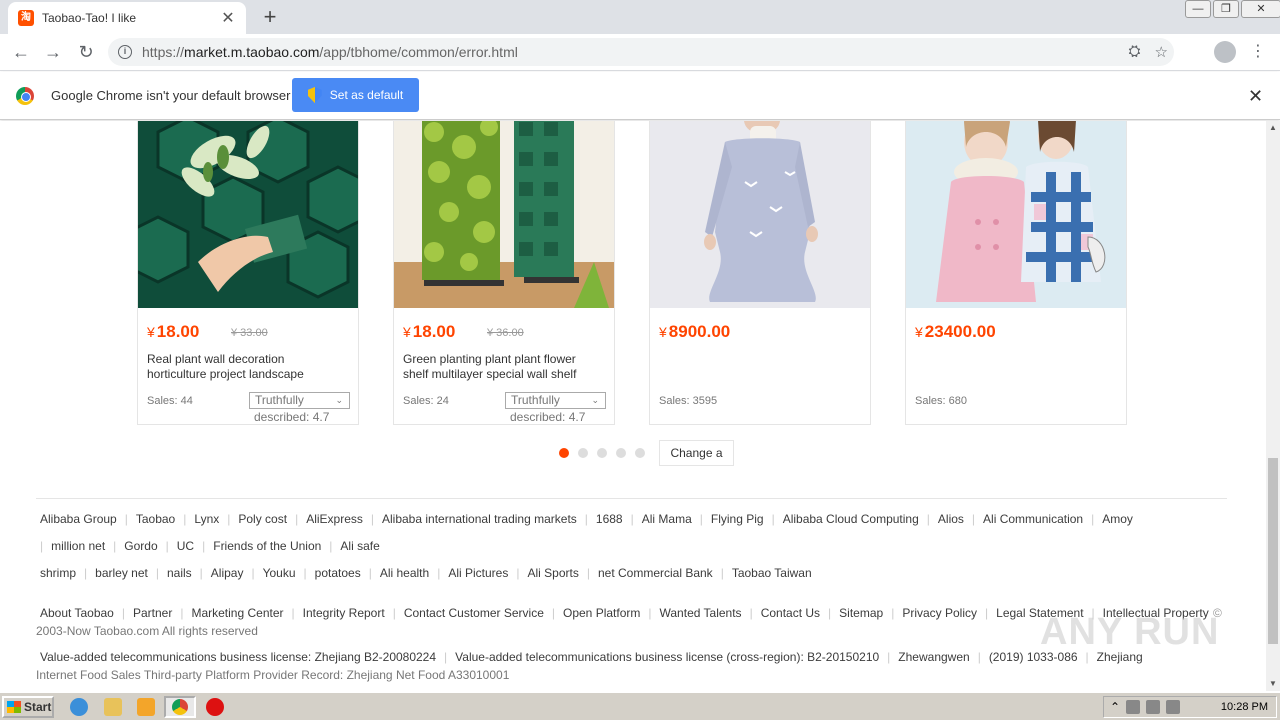 This screenshot has width=1280, height=720. I want to click on footer-link: million net, so click(78, 546).